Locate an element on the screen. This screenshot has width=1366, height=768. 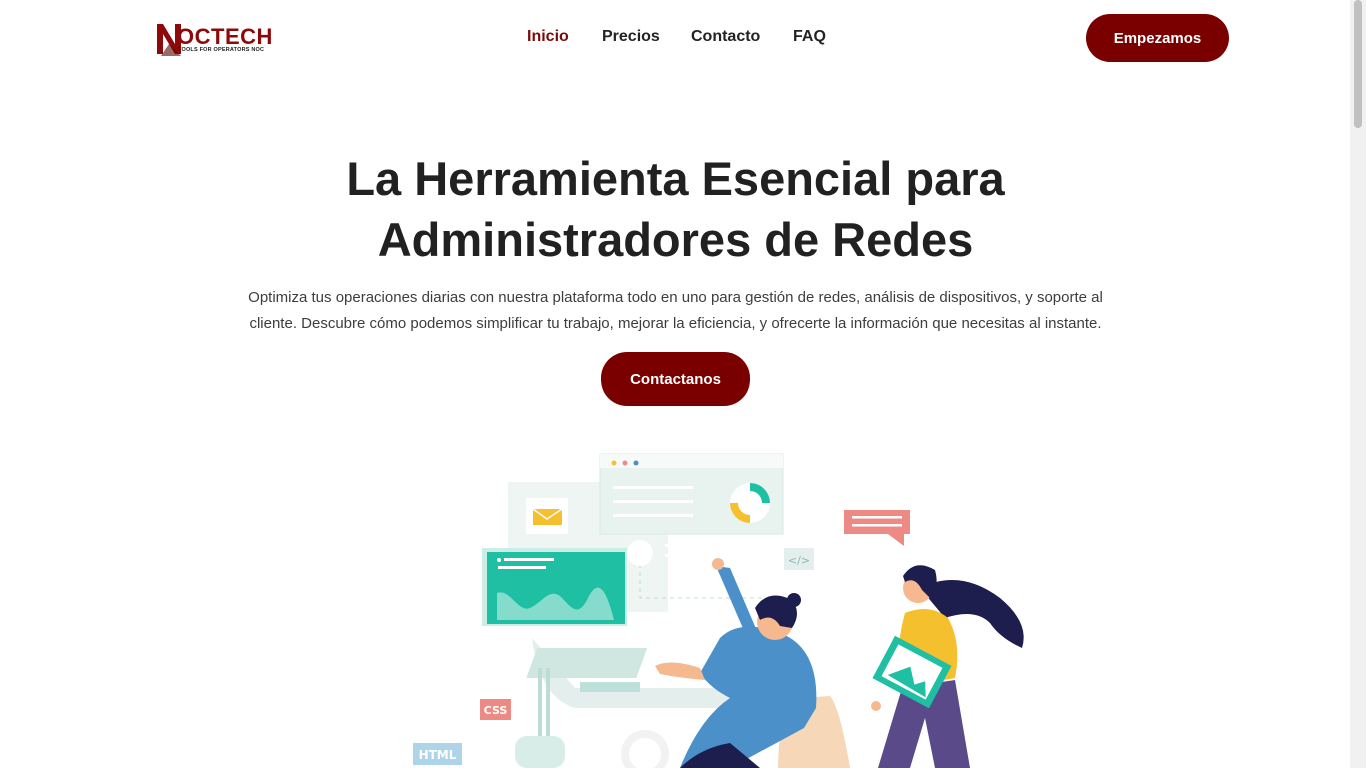
scrollbar-thumb is located at coordinates (1358, 64).